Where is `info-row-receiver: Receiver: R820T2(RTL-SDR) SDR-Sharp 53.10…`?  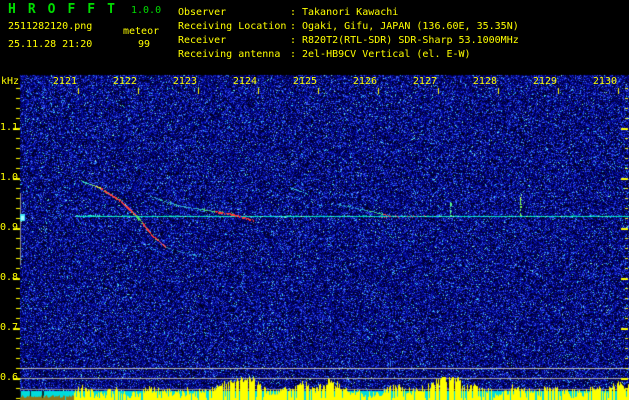
info-row-receiver: Receiver: R820T2(RTL-SDR) SDR-Sharp 53.10… is located at coordinates (348, 40).